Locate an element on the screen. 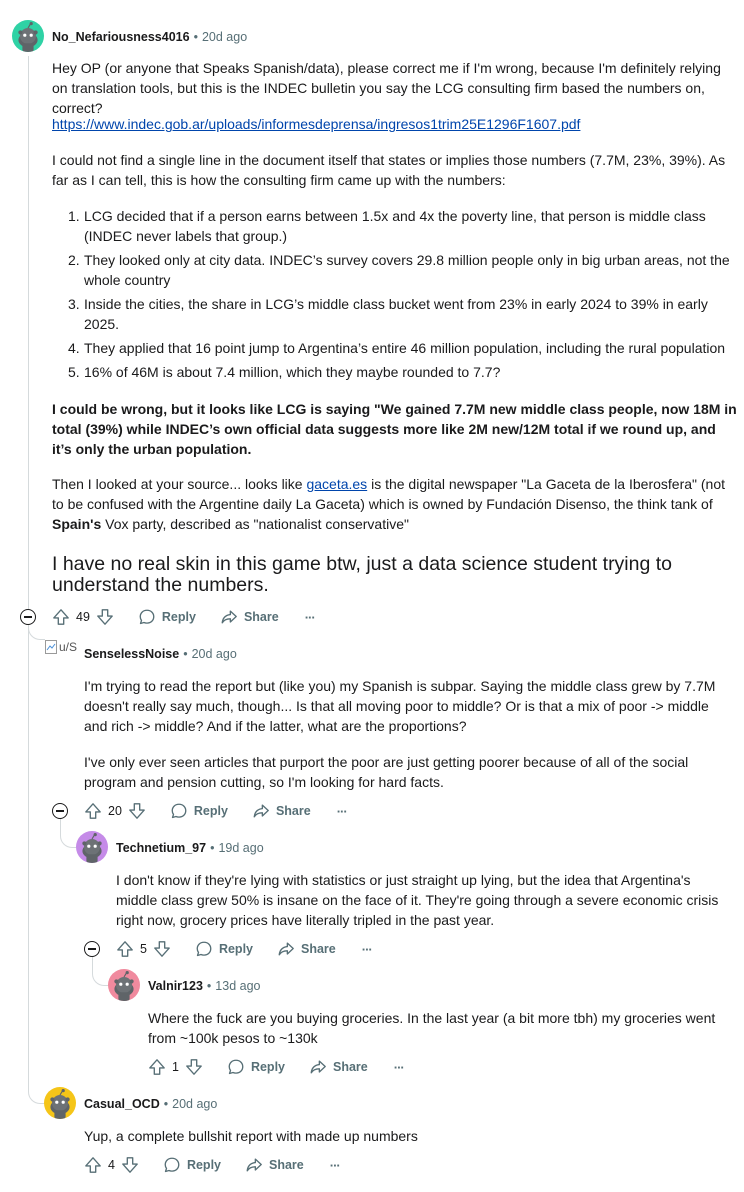 This screenshot has height=1192, width=744. vote-group: 5 is located at coordinates (143, 949).